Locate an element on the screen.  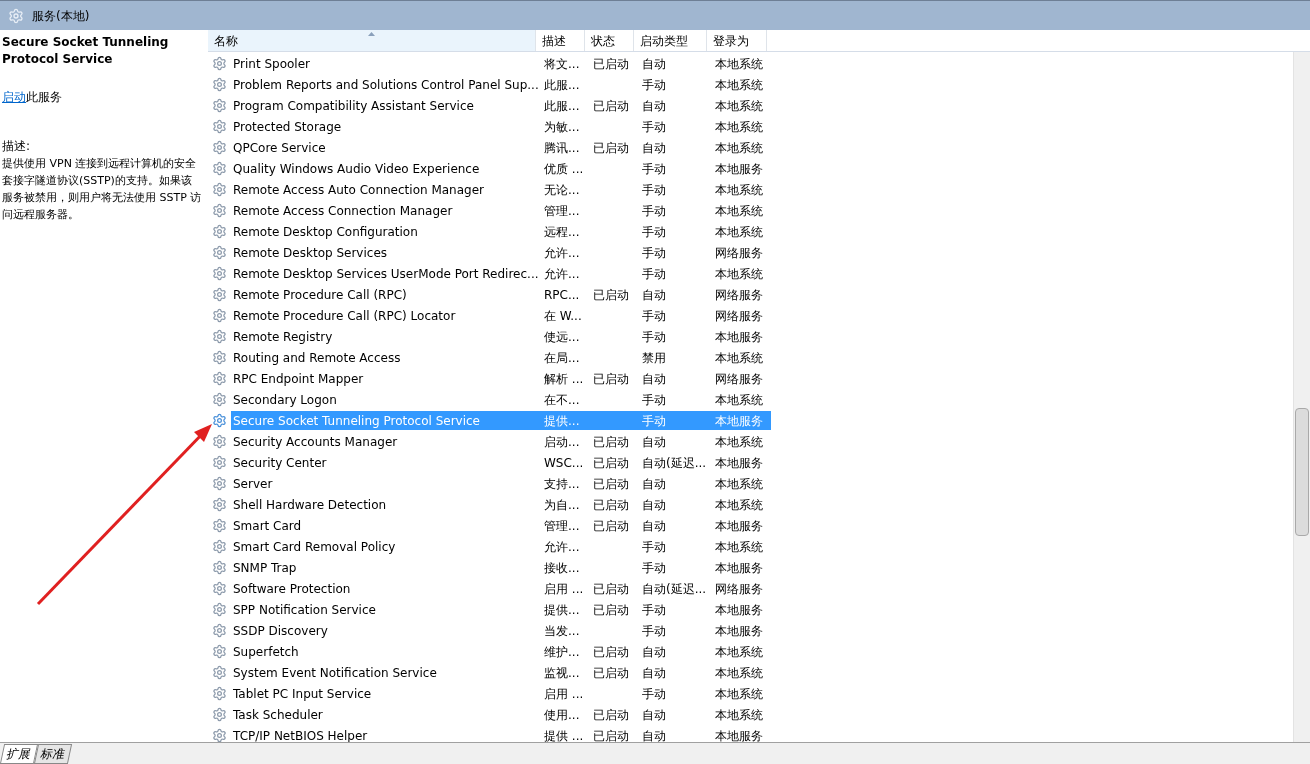
table-row: Shell Hardware Detection 为自... 已启动 自动 本地系统 is located at coordinates (501, 504).